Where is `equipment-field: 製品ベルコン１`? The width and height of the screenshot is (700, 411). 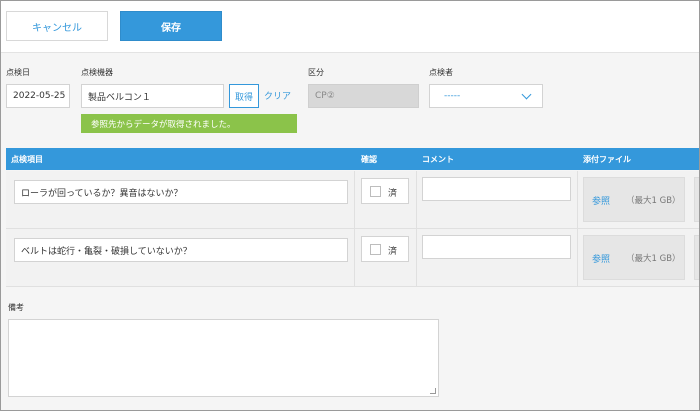 equipment-field: 製品ベルコン１ is located at coordinates (152, 96).